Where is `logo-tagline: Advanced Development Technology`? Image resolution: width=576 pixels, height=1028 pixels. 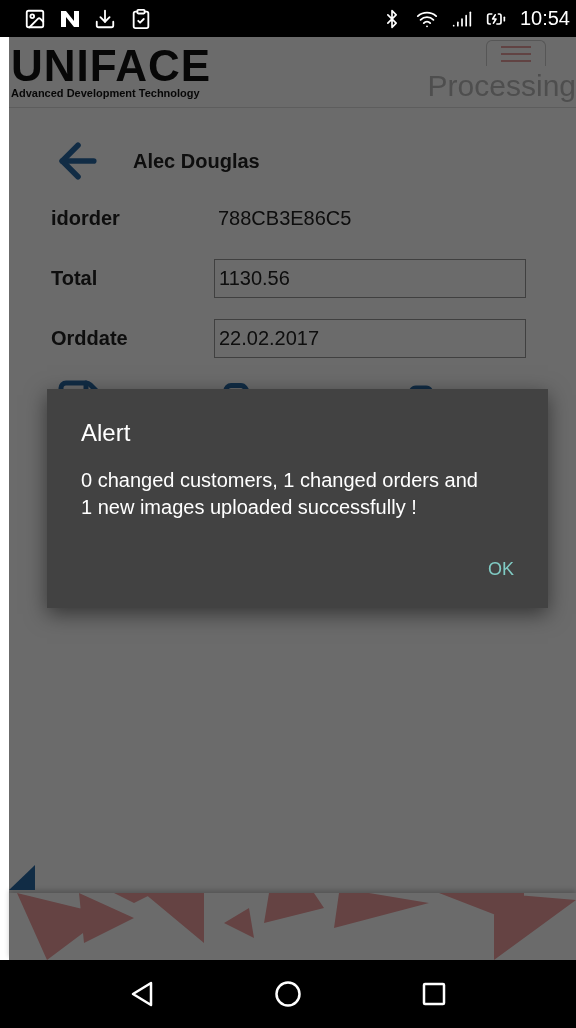
logo-tagline: Advanced Development Technology is located at coordinates (106, 93).